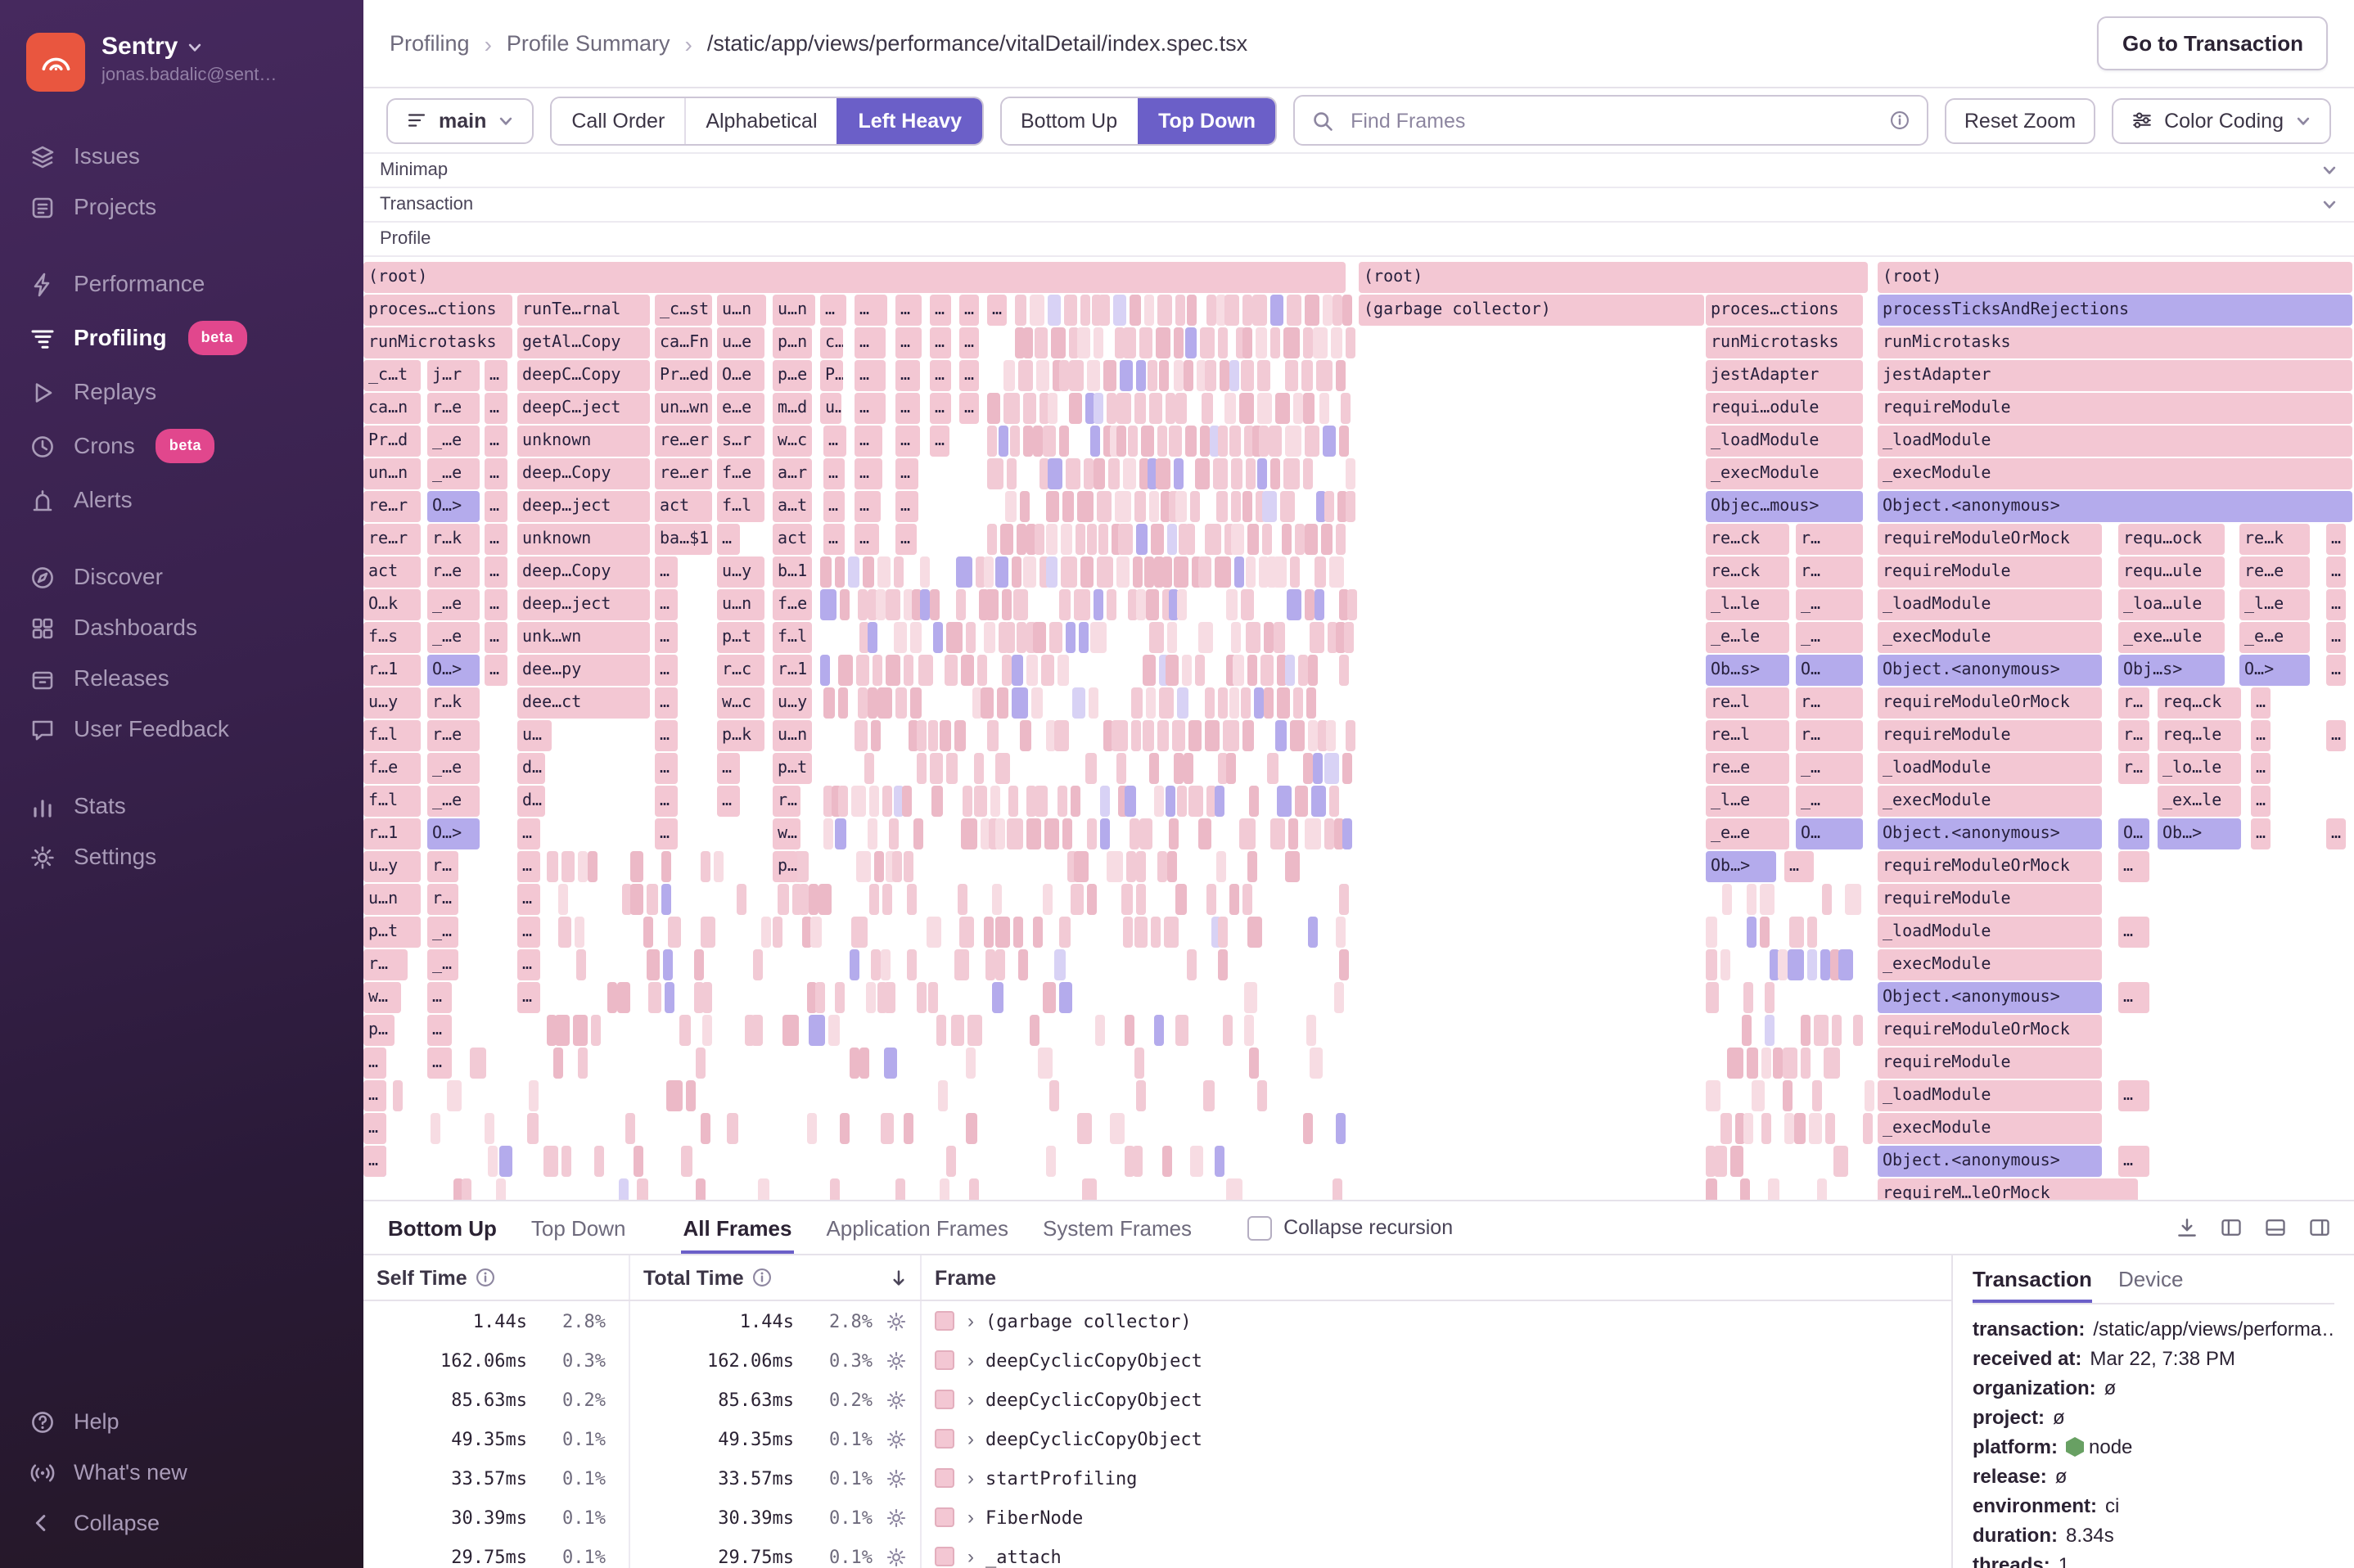  Describe the element at coordinates (460, 120) in the screenshot. I see `thread-selector: main` at that location.